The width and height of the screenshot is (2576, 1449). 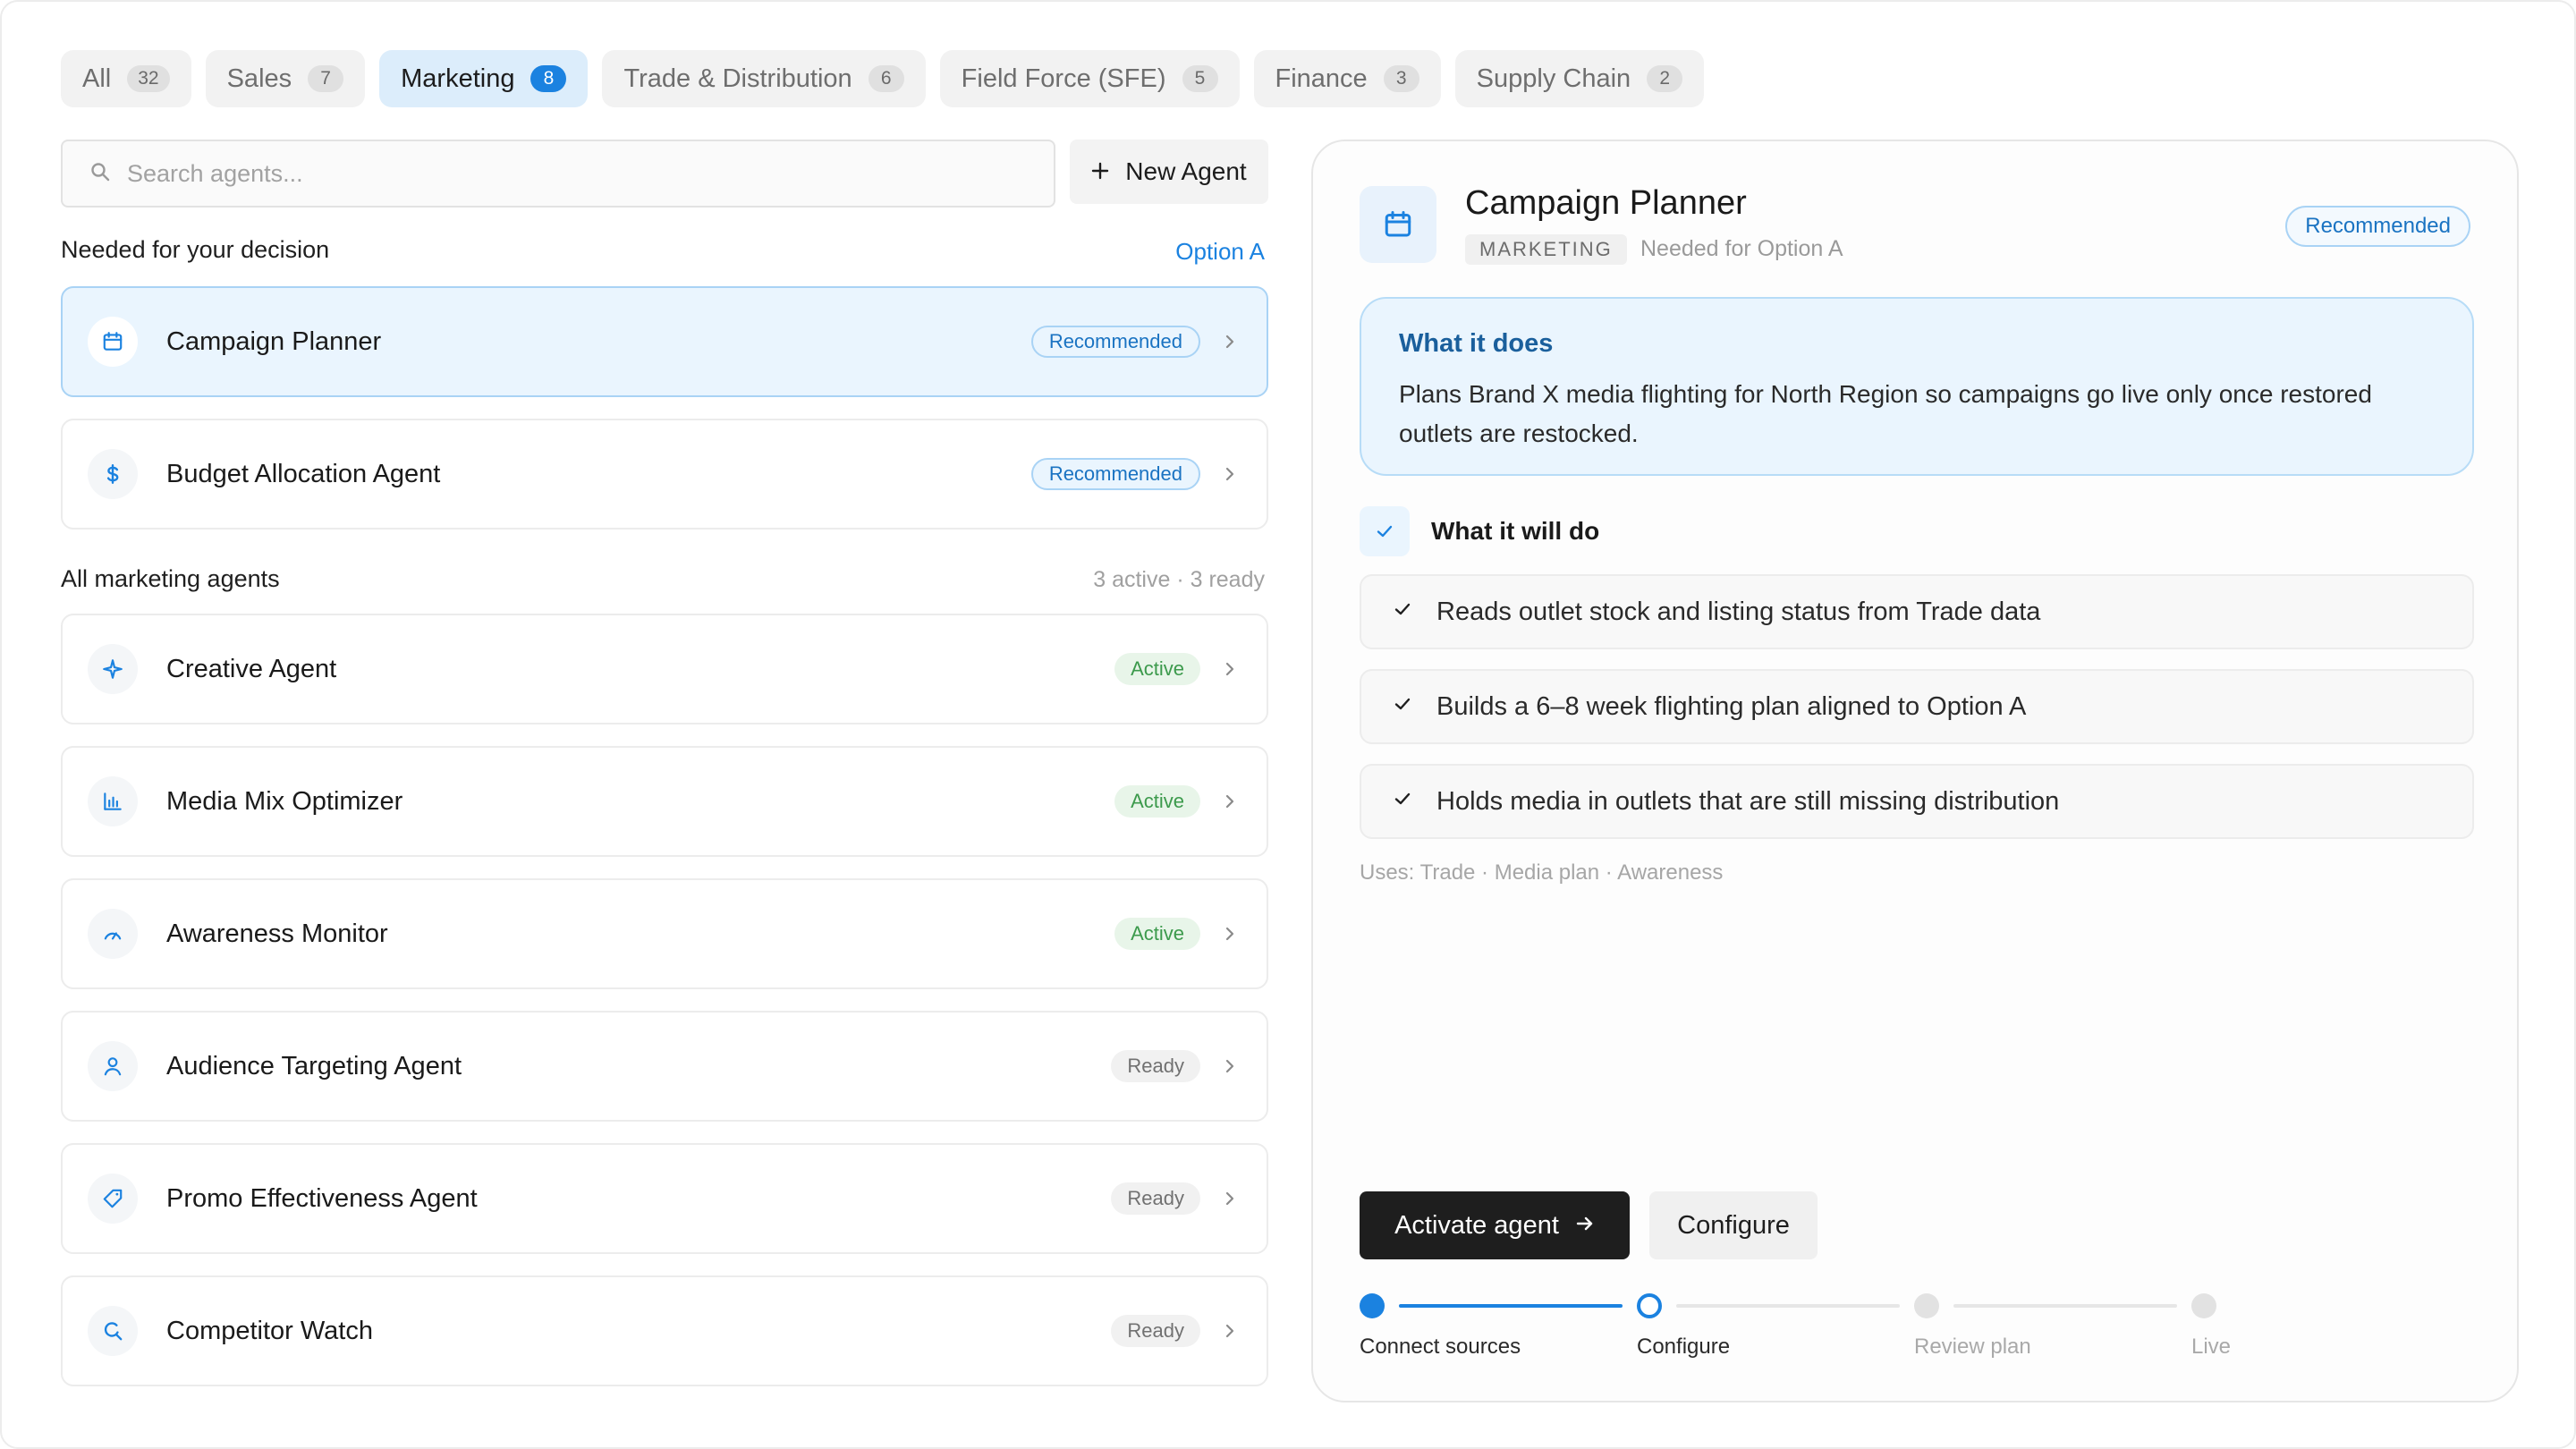 What do you see at coordinates (274, 341) in the screenshot?
I see `agent-name: Campaign Planner` at bounding box center [274, 341].